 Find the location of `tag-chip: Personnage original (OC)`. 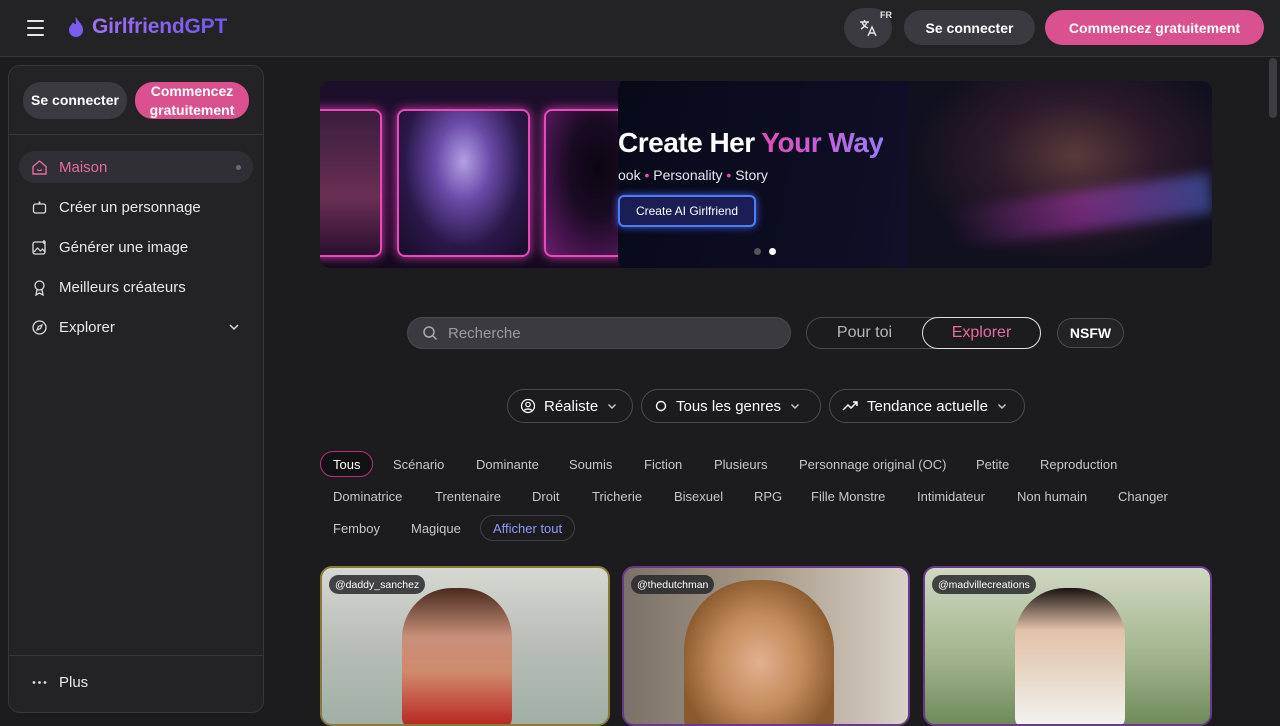

tag-chip: Personnage original (OC) is located at coordinates (872, 464).